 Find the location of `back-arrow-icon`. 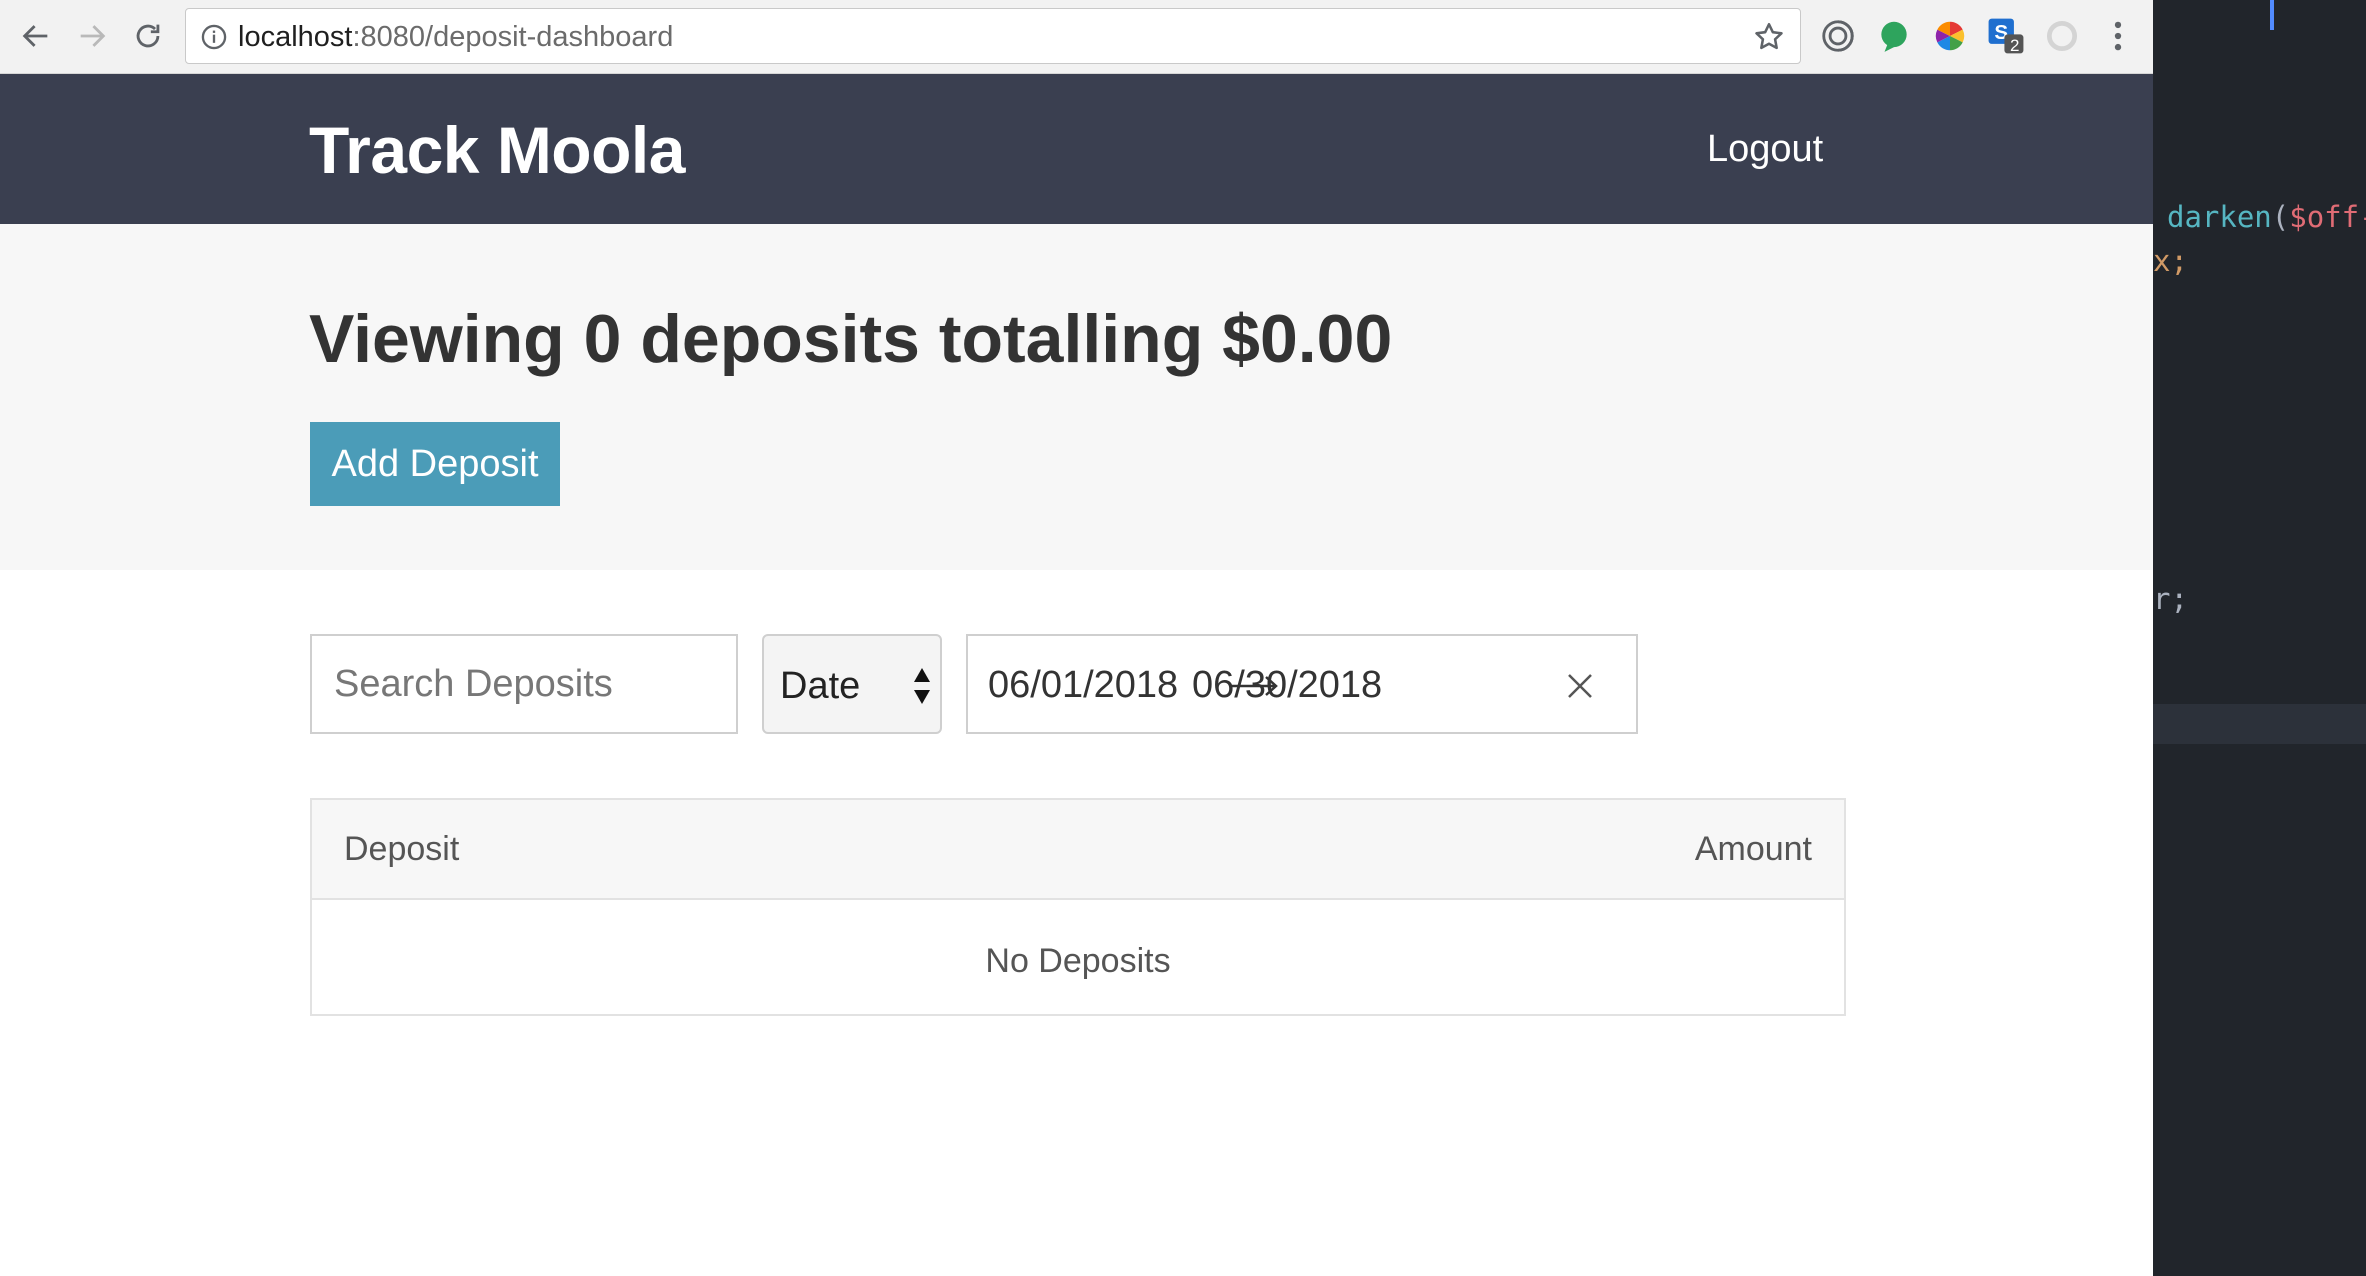

back-arrow-icon is located at coordinates (35, 36).